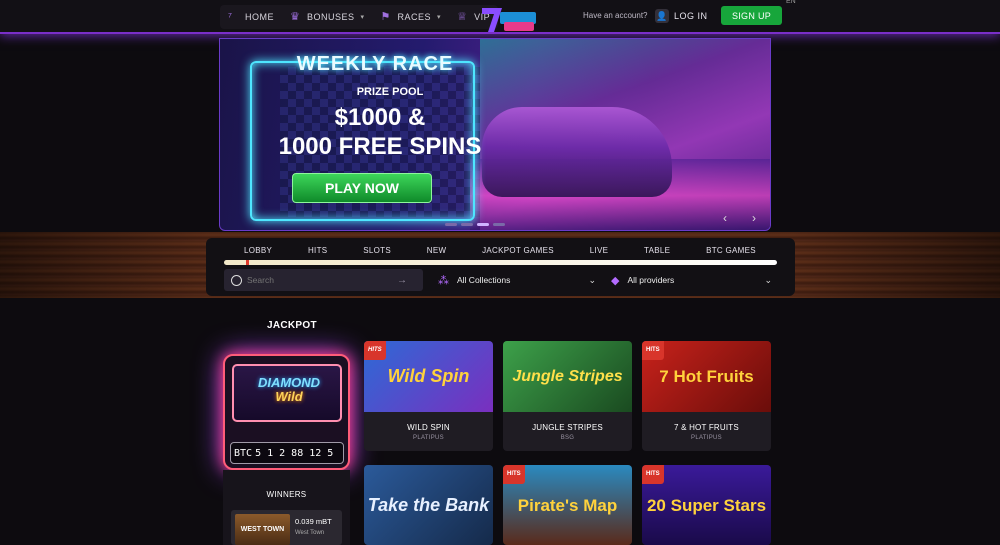 The height and width of the screenshot is (545, 1000). What do you see at coordinates (483, 224) in the screenshot?
I see `banner-dot-active` at bounding box center [483, 224].